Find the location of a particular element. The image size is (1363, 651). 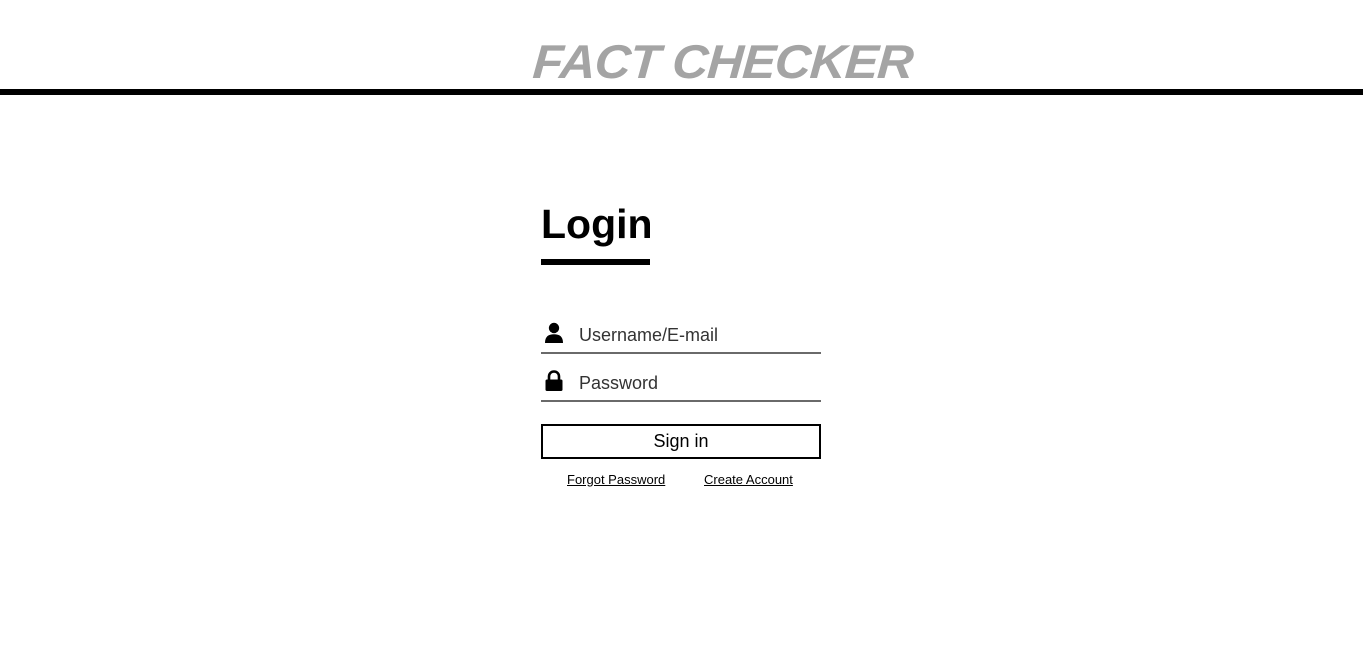

username-input is located at coordinates (697, 335).